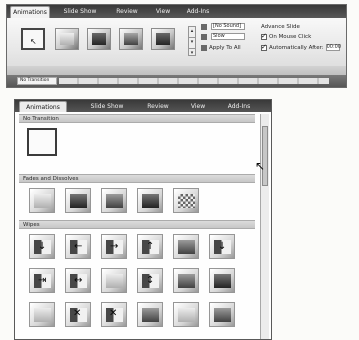  I want to click on apply-all-icon, so click(204, 47).